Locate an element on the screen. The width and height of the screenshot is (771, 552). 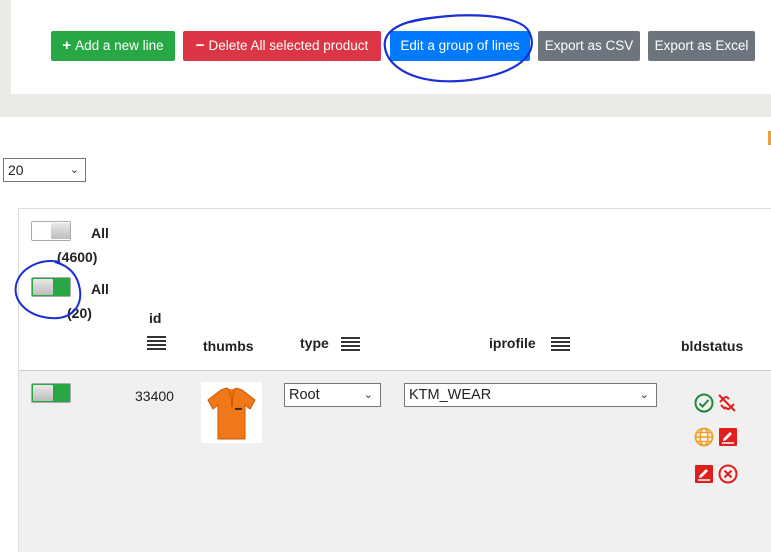
delete-selected-label: Delete All selected product is located at coordinates (288, 45).